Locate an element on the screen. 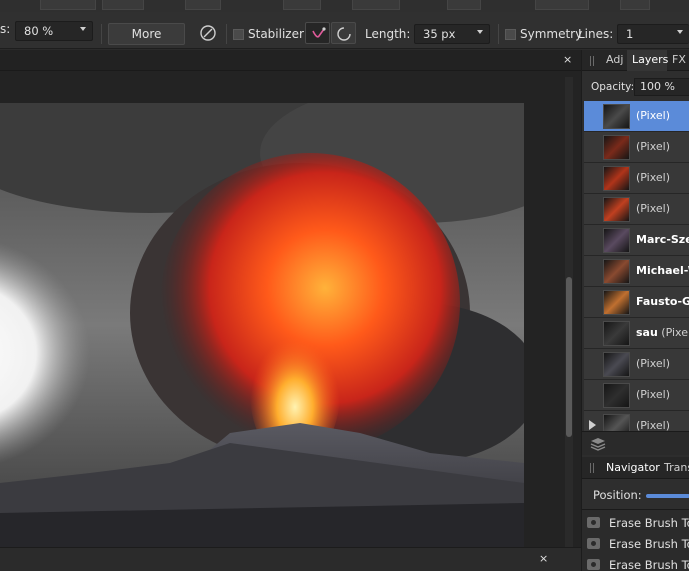  layer-row: Michael-W is located at coordinates (636, 271).